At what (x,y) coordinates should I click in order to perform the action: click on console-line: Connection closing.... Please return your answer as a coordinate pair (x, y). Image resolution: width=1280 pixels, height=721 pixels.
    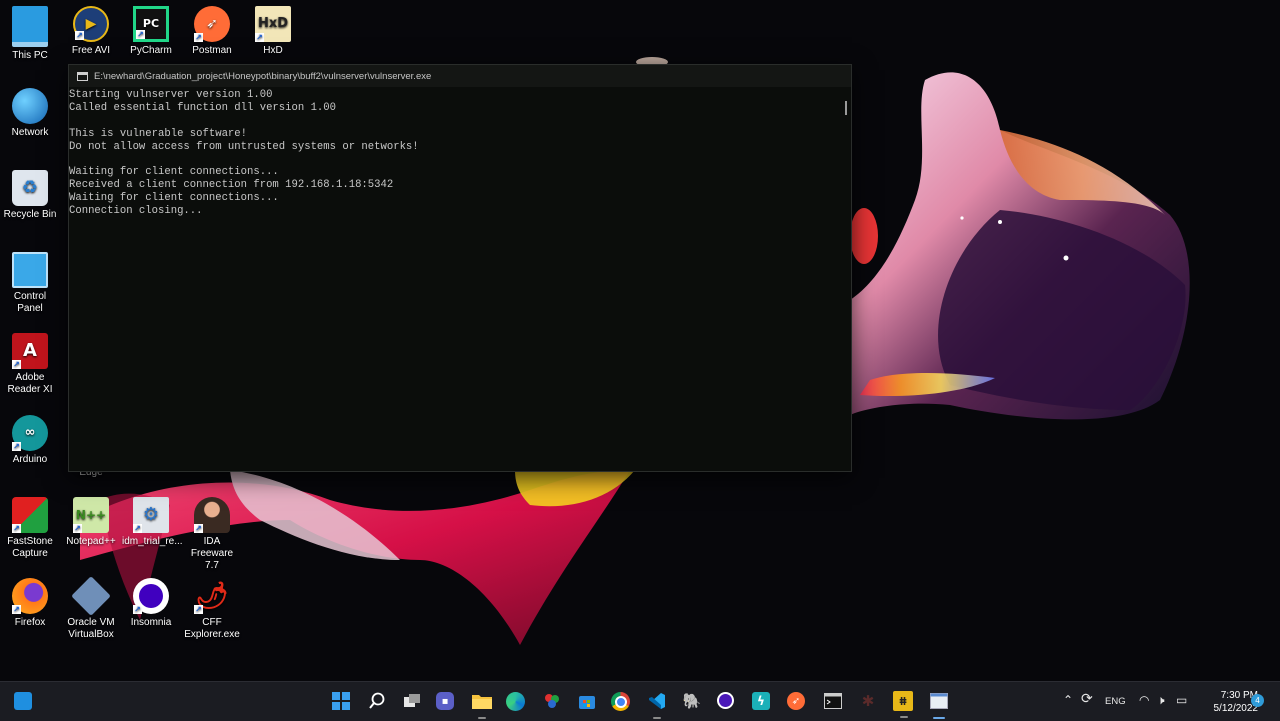
    Looking at the image, I should click on (136, 211).